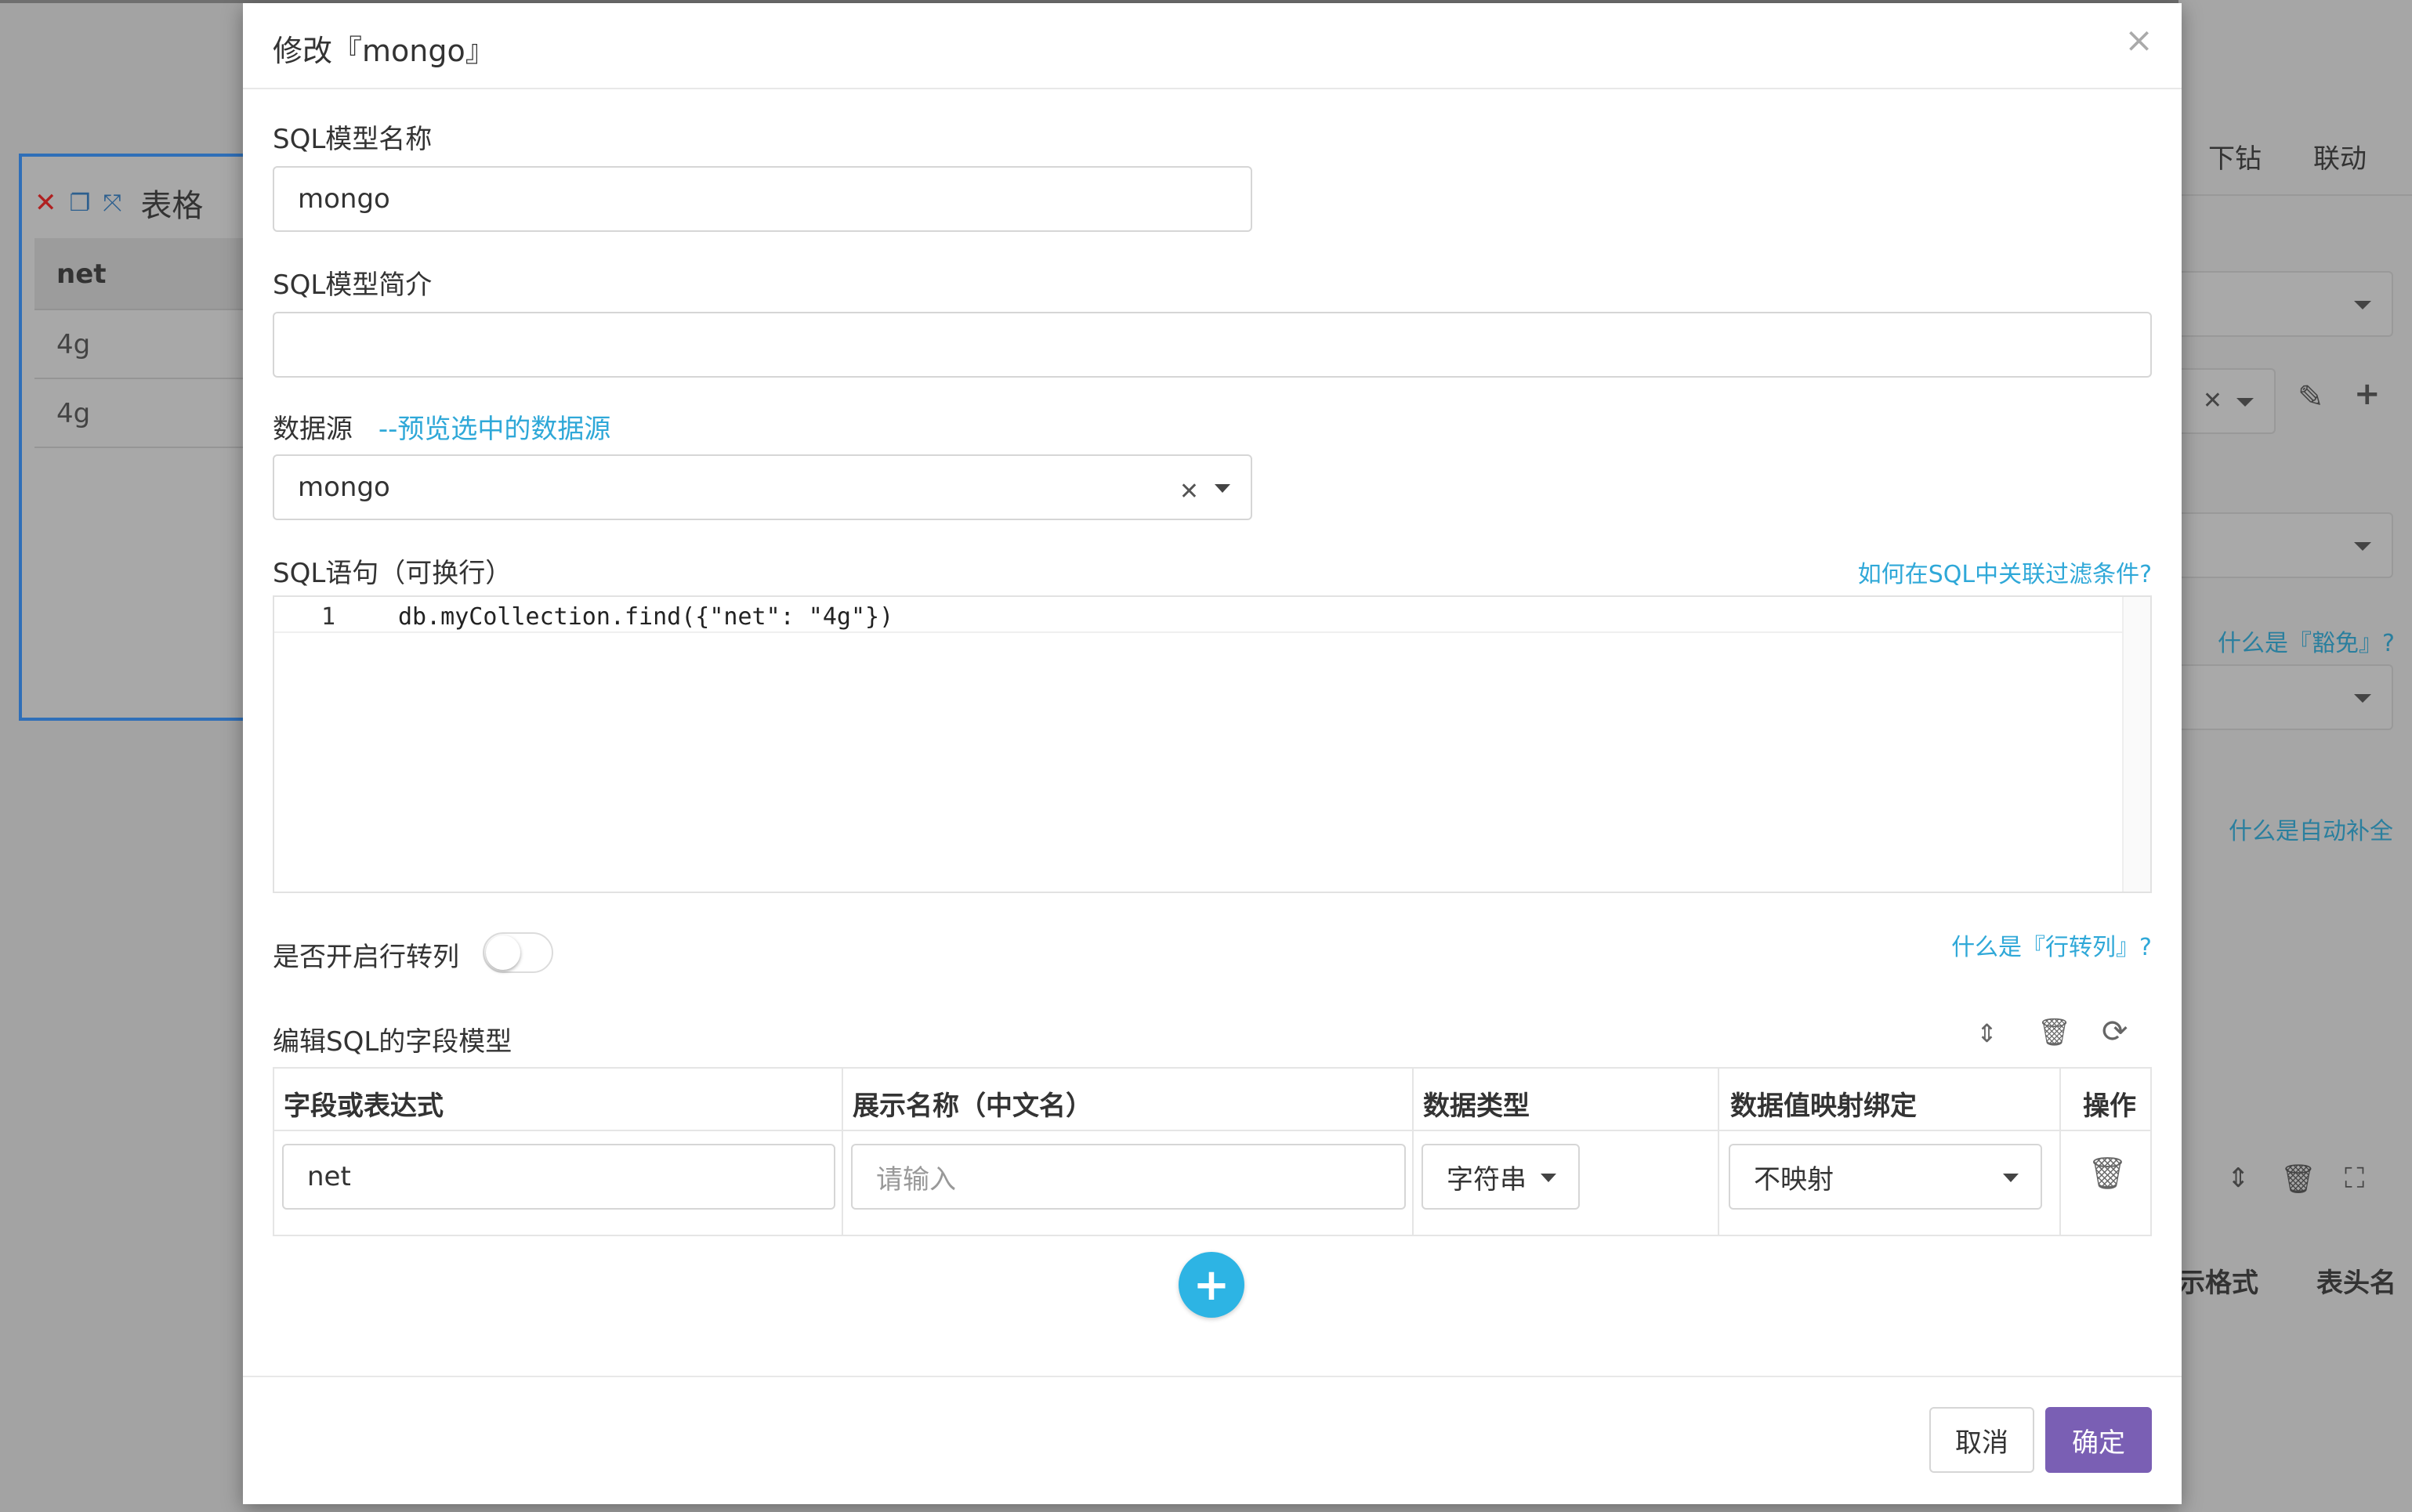  I want to click on datasource-select: mongo ✕, so click(762, 487).